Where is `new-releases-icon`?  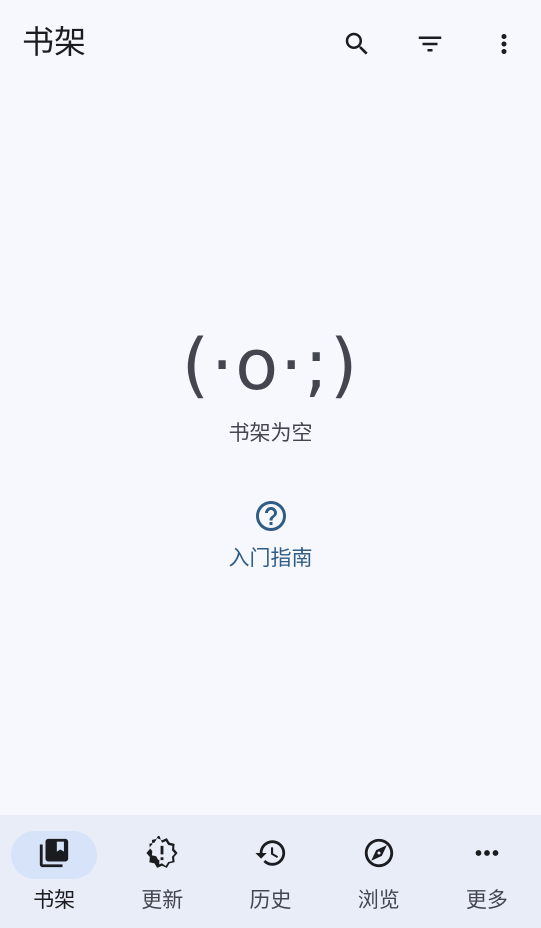
new-releases-icon is located at coordinates (162, 854).